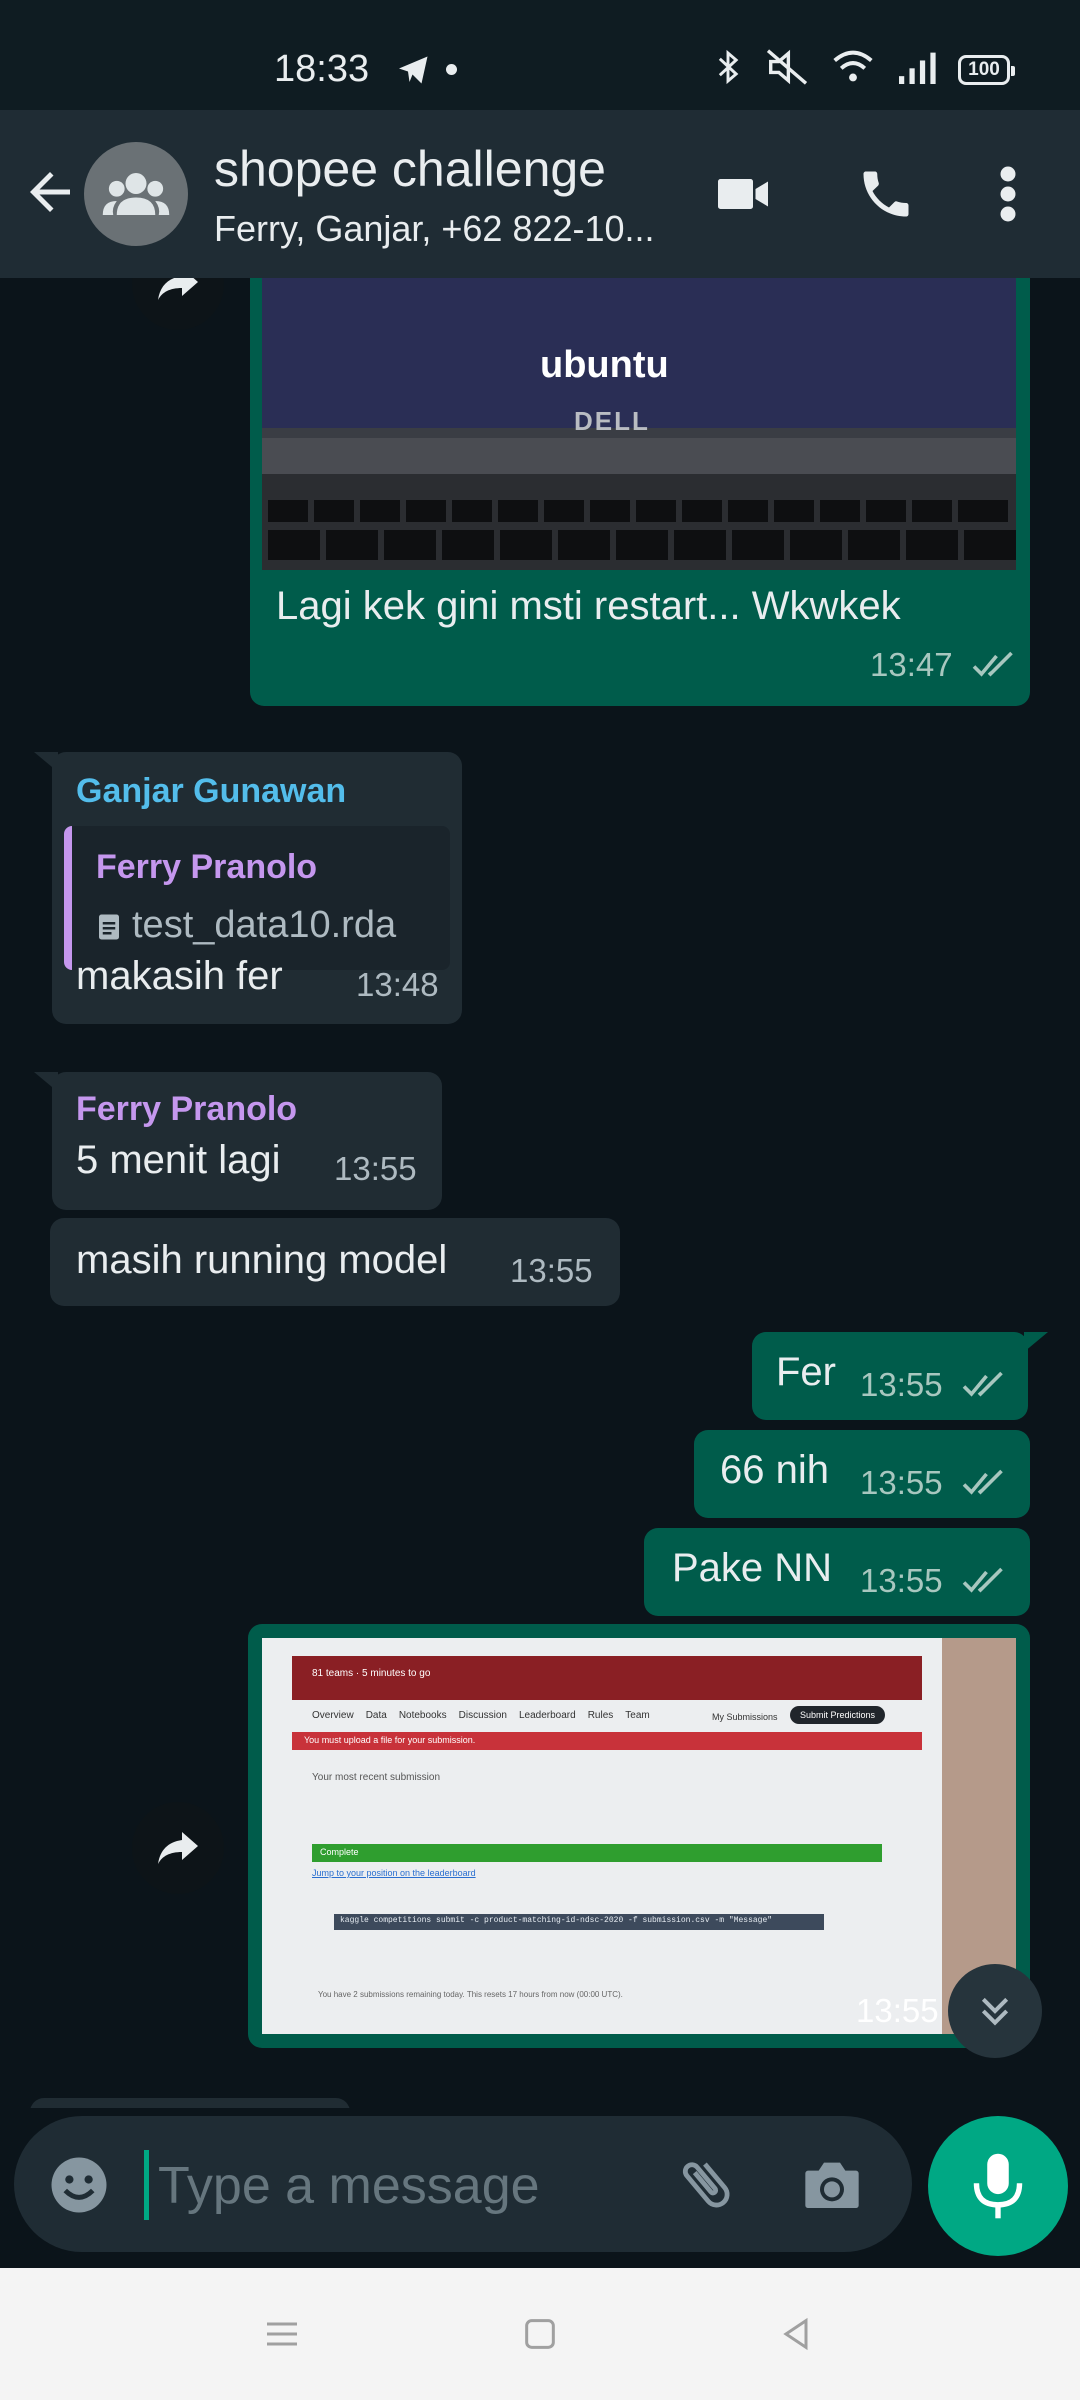 This screenshot has height=2400, width=1080. I want to click on message-time: 13:47, so click(911, 664).